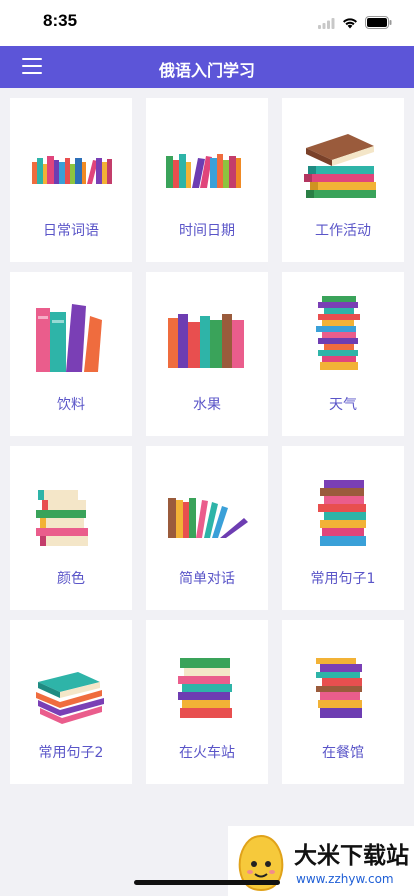 This screenshot has width=414, height=896. Describe the element at coordinates (207, 579) in the screenshot. I see `category-label: 简单对话` at that location.